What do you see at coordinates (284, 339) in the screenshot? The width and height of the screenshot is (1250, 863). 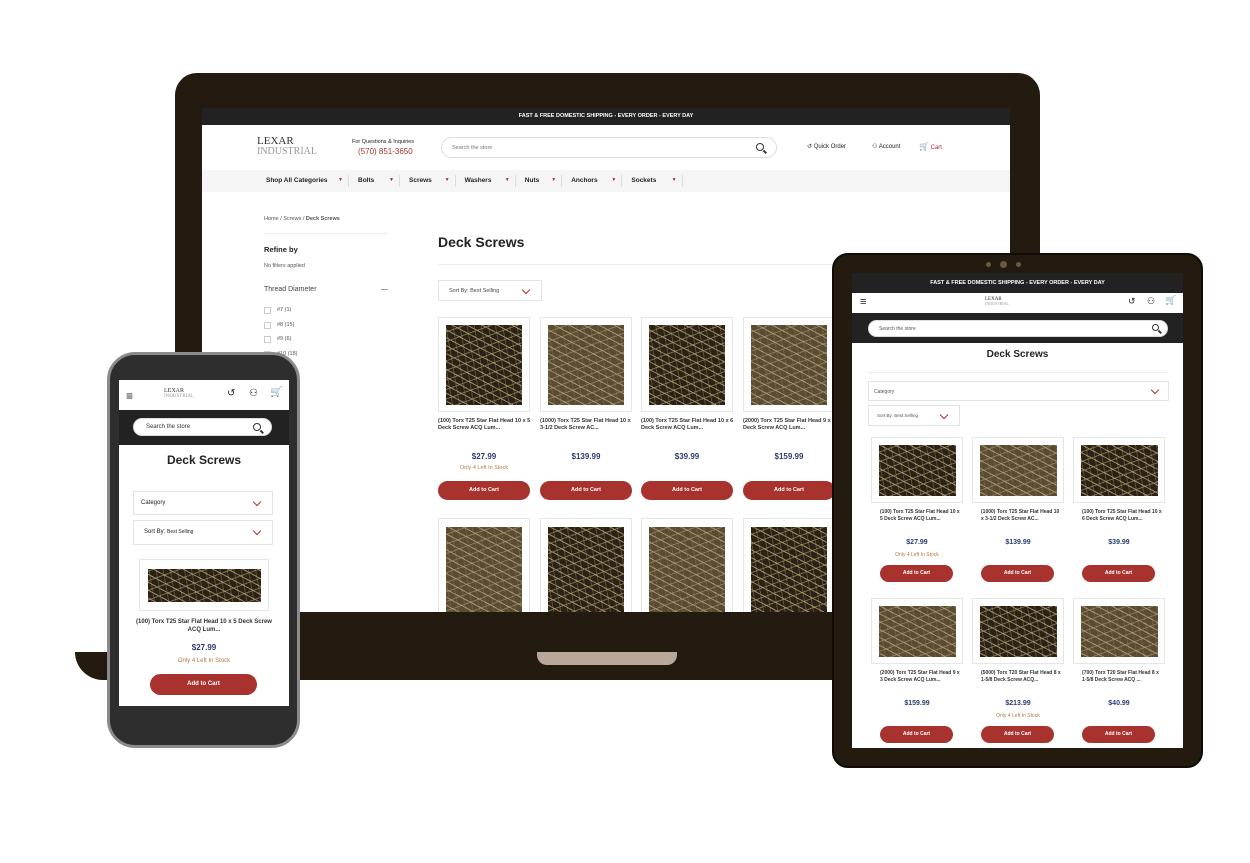 I see `filter-option: #9 (6)` at bounding box center [284, 339].